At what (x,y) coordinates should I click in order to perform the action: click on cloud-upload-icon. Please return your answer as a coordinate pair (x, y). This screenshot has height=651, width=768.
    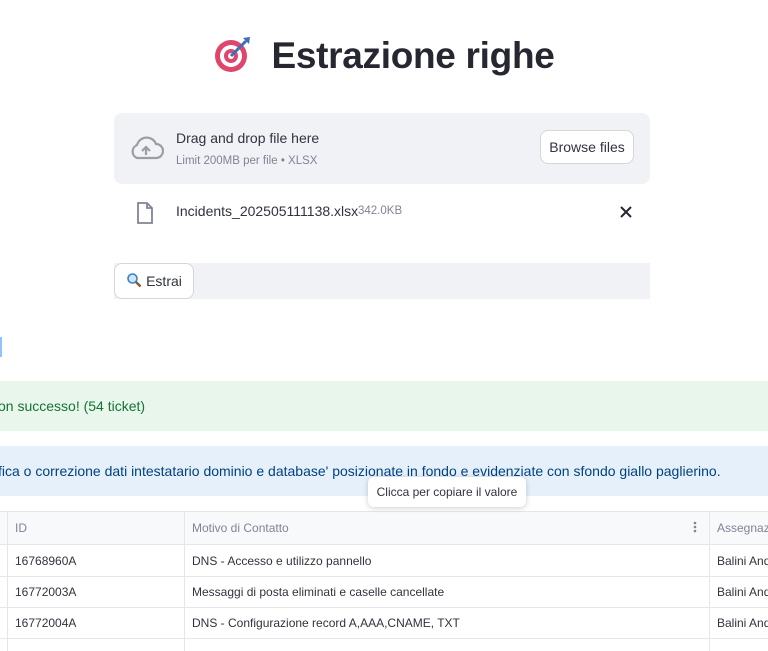
    Looking at the image, I should click on (146, 150).